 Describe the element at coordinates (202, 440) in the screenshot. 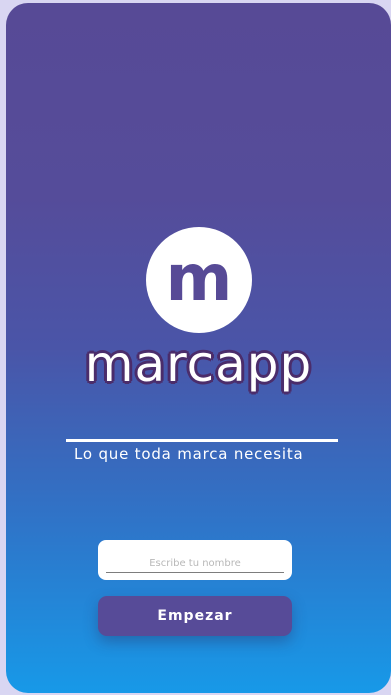

I see `divider` at that location.